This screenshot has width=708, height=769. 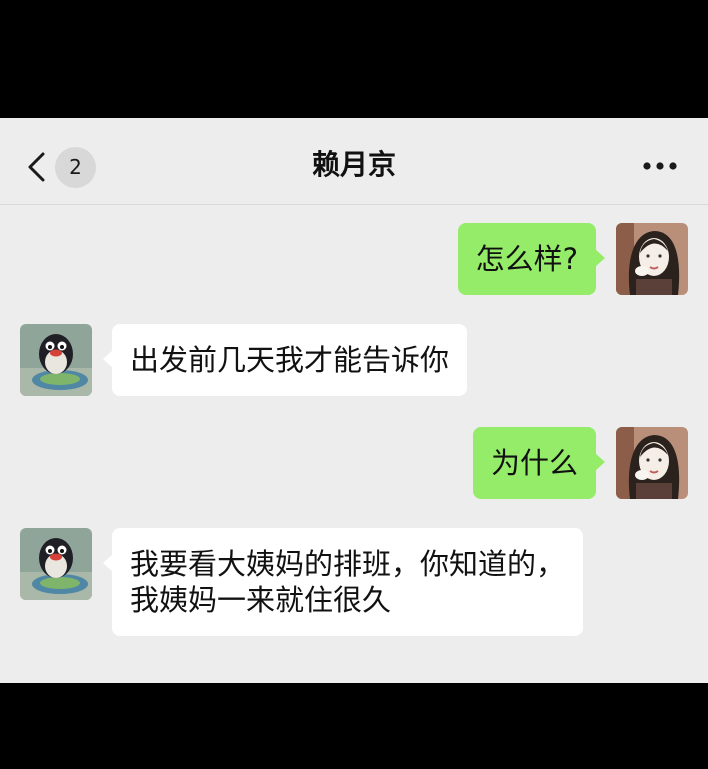 I want to click on chat-header: 2 赖月京, so click(x=354, y=161).